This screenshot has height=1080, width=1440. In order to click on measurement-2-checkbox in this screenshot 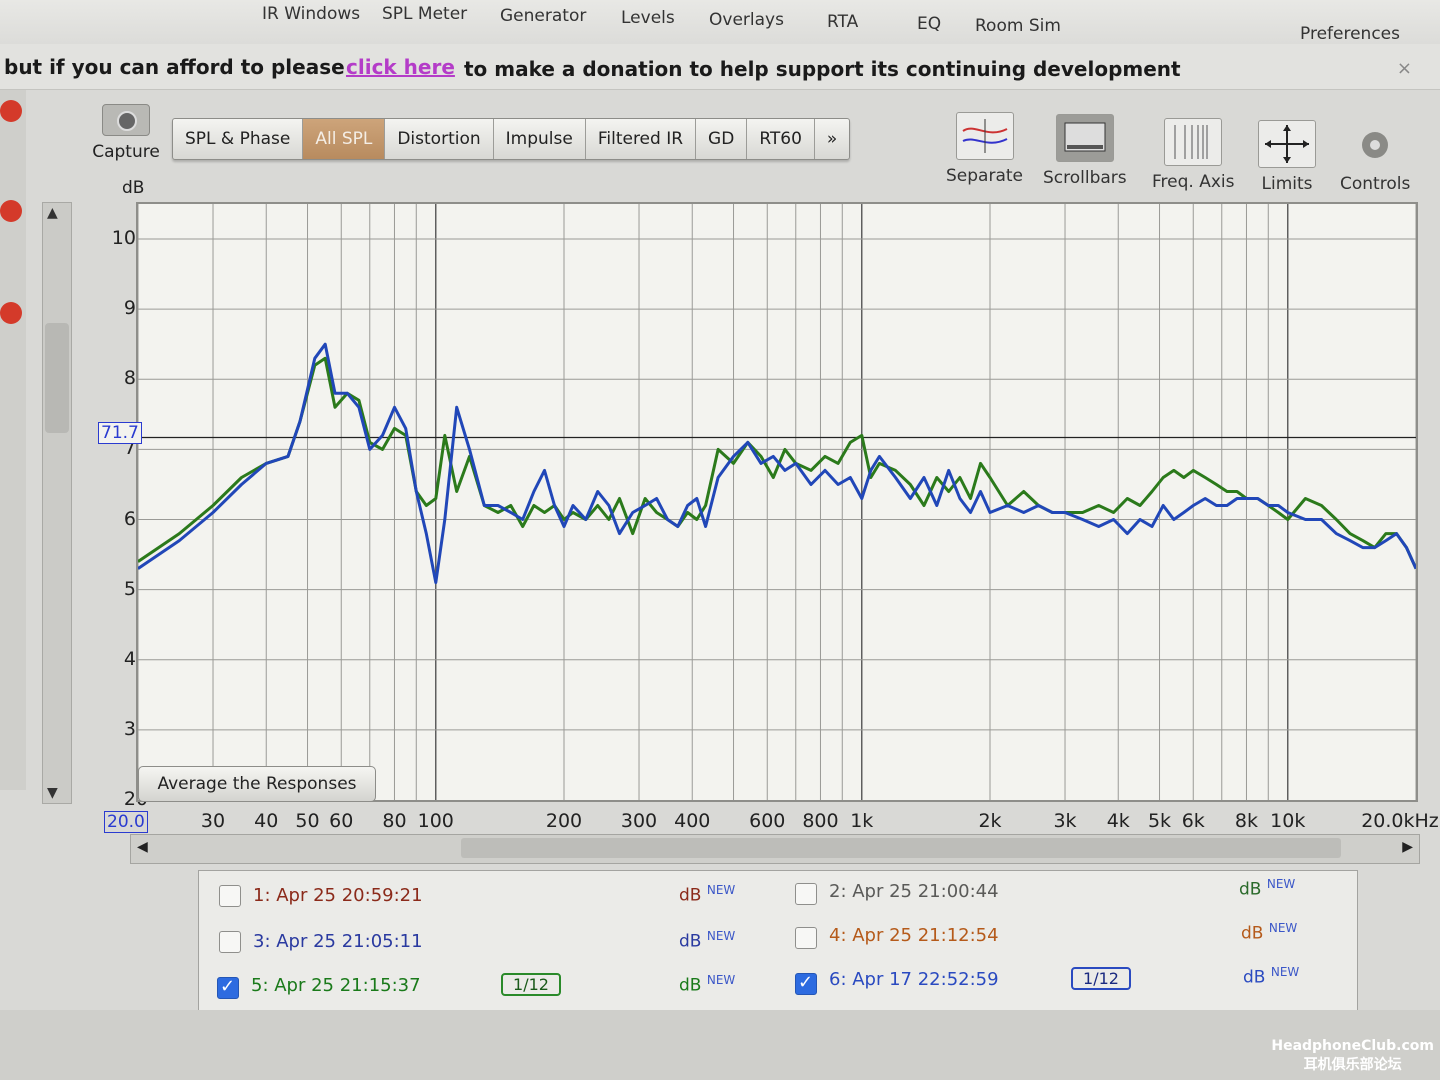, I will do `click(806, 894)`.